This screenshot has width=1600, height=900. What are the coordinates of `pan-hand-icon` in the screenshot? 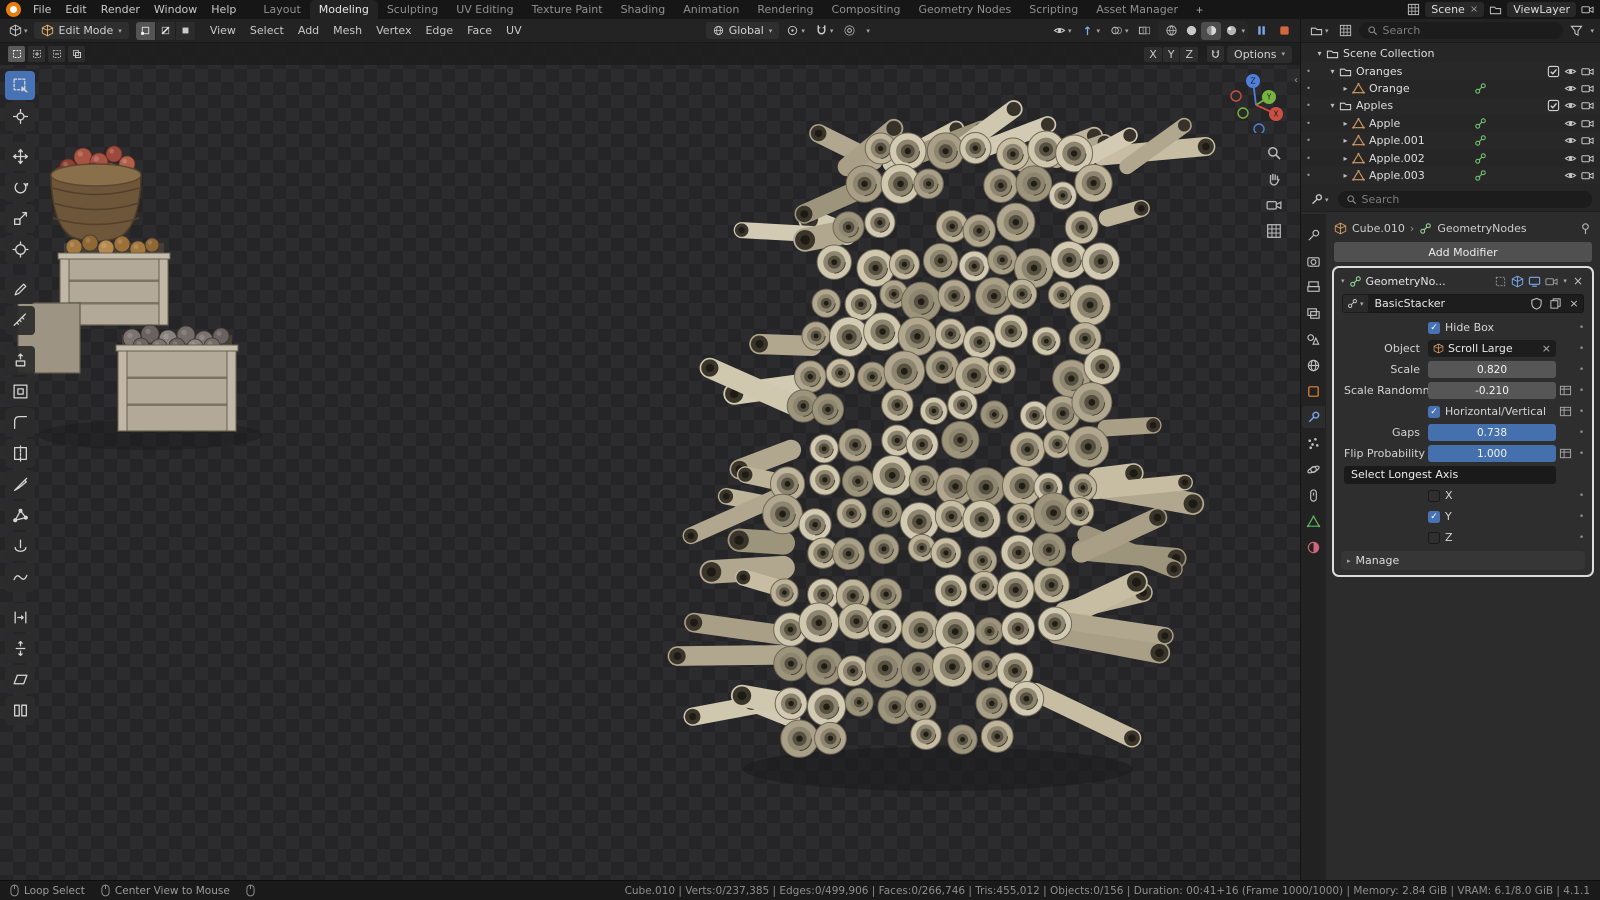 It's located at (1274, 179).